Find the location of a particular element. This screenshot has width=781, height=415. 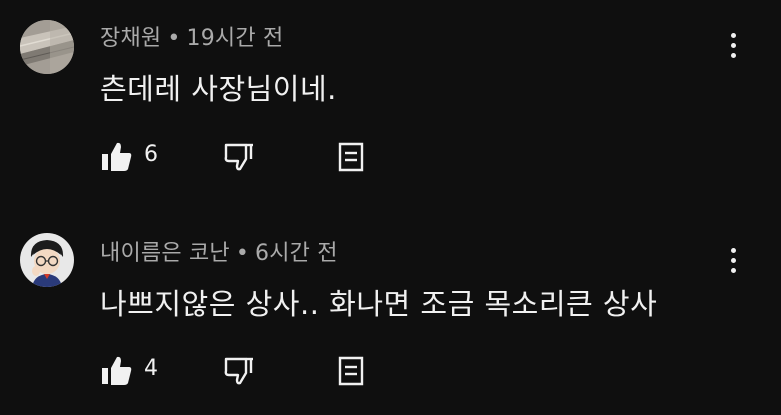

comment-meta: 내이름은 코난 • 6시간 전 is located at coordinates (219, 251).